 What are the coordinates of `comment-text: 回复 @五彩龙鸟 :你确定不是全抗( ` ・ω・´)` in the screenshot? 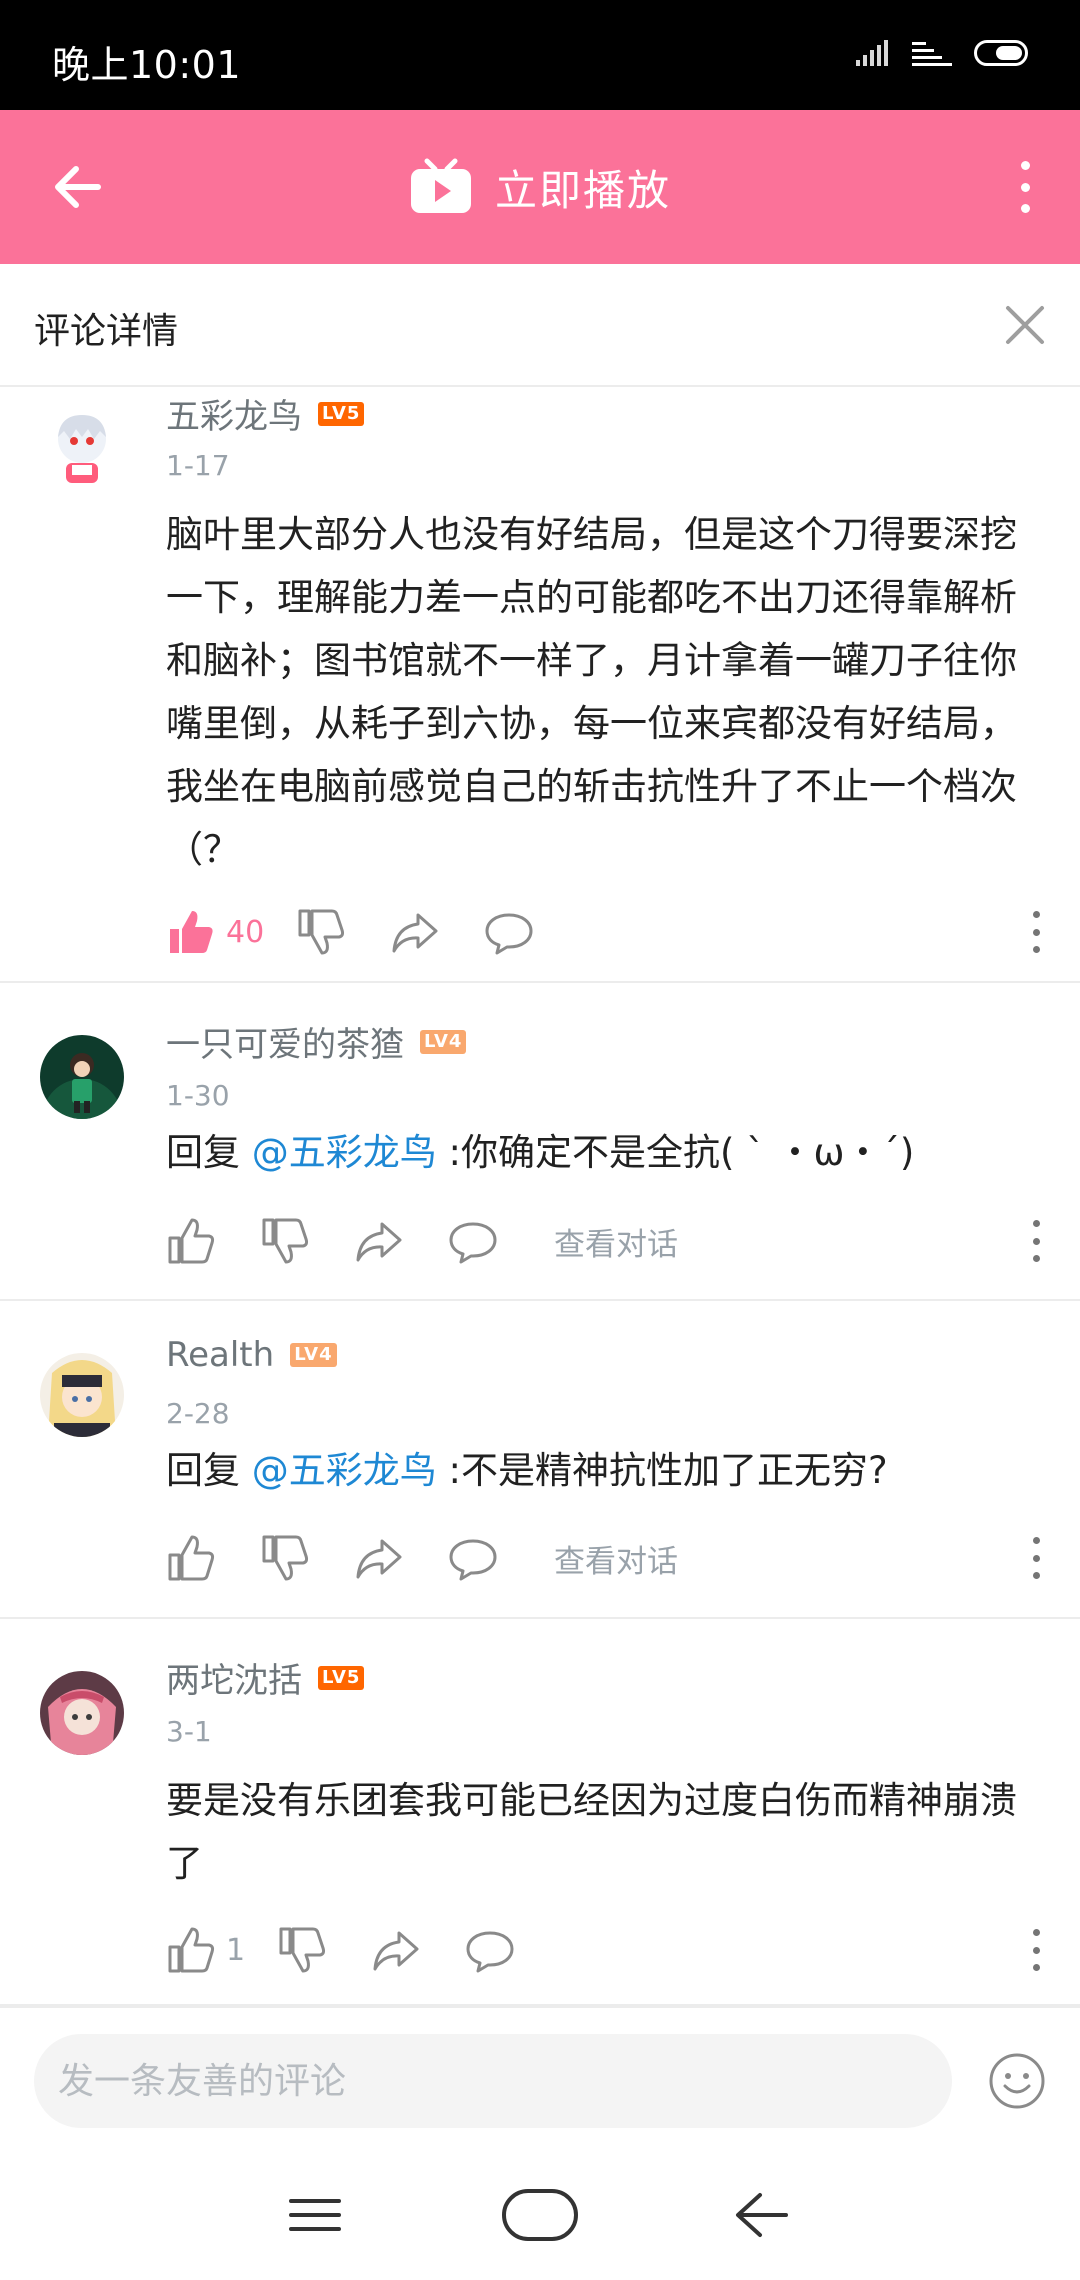 It's located at (606, 1152).